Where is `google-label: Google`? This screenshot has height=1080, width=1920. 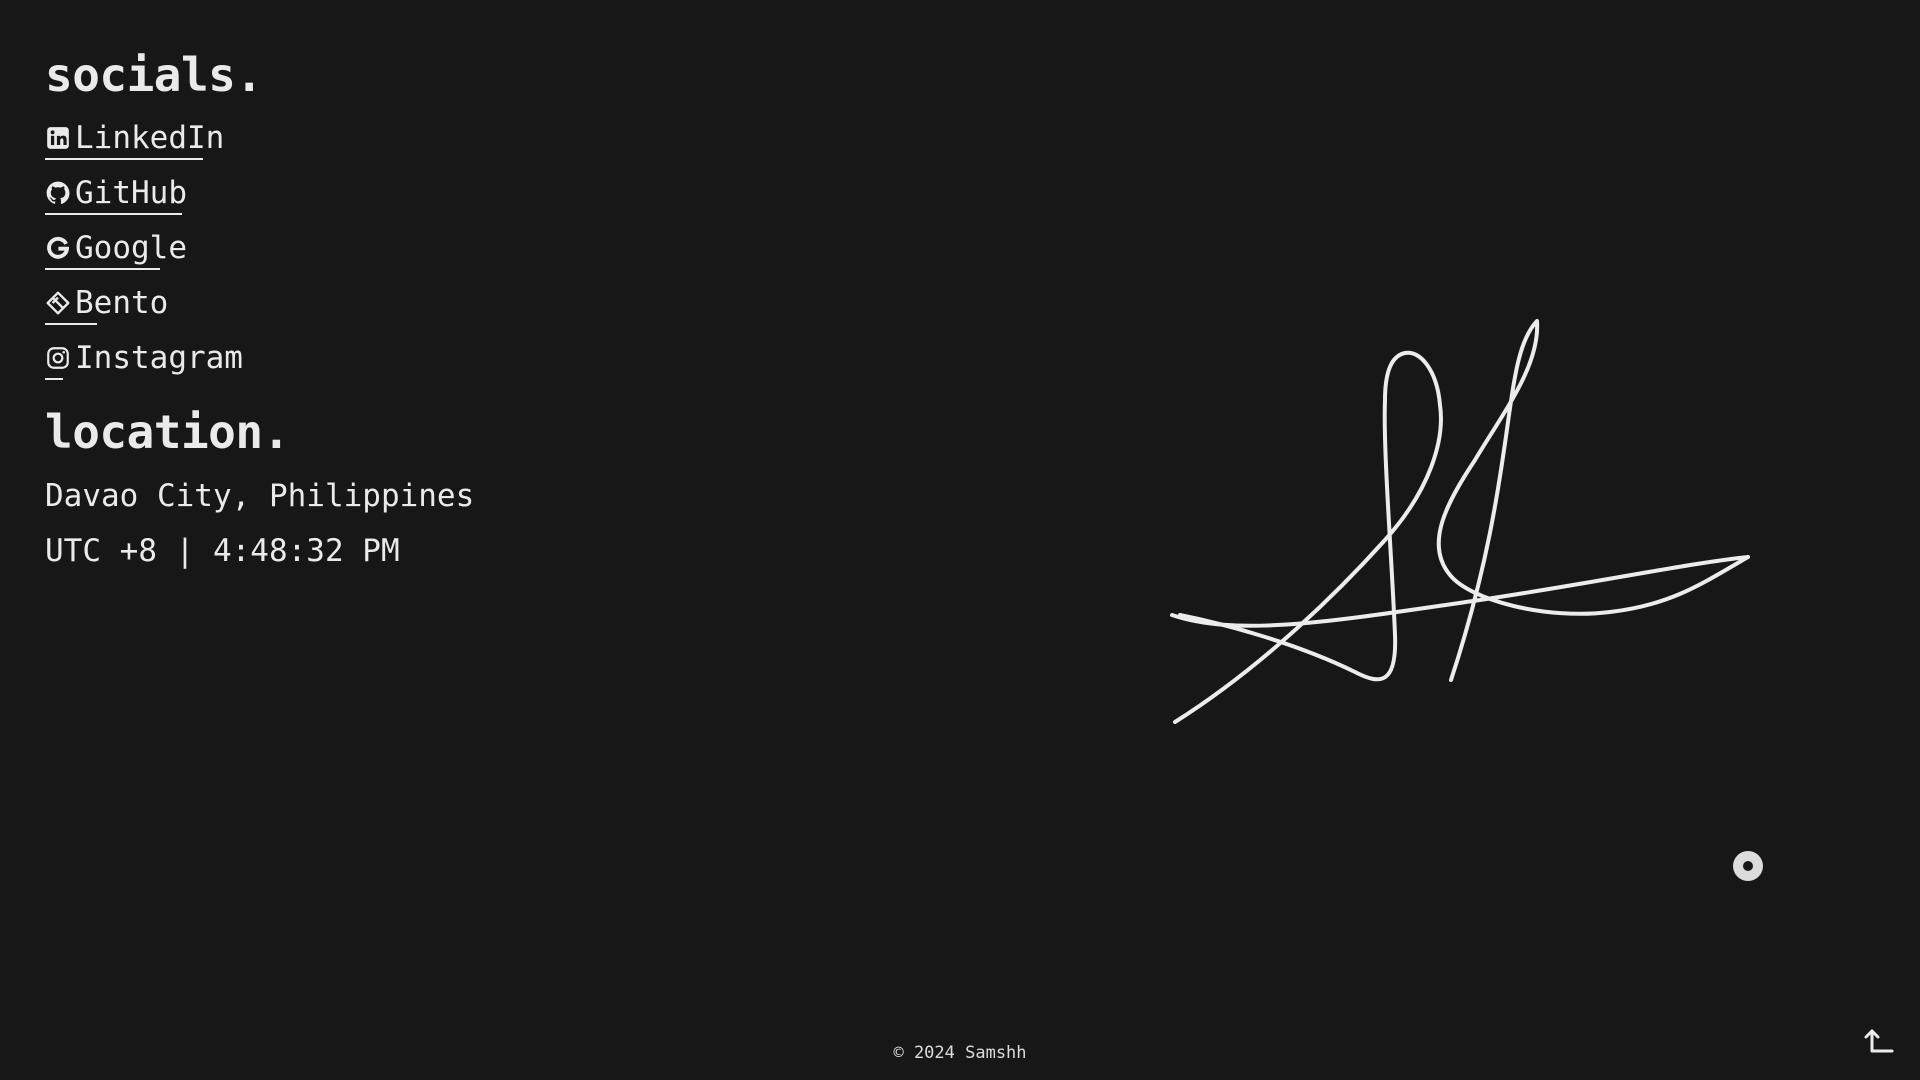 google-label: Google is located at coordinates (131, 247).